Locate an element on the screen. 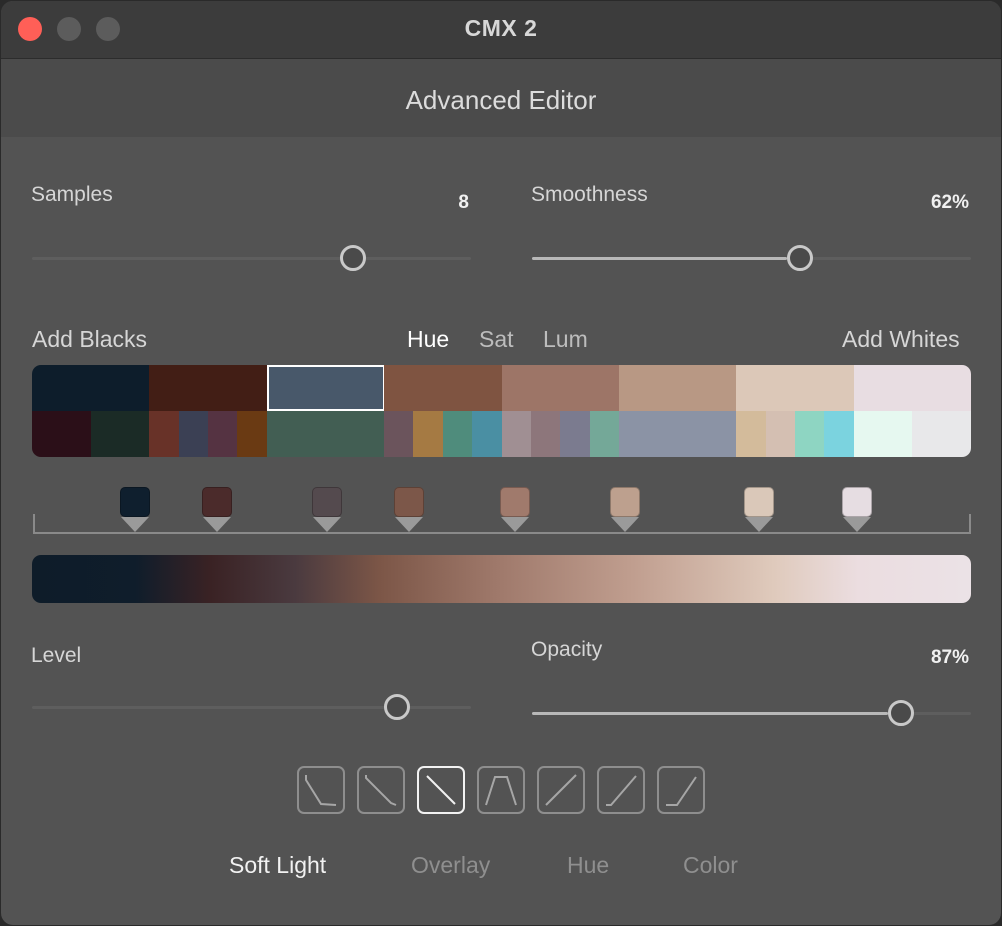 This screenshot has width=1002, height=926. curve-preset-3-button is located at coordinates (441, 790).